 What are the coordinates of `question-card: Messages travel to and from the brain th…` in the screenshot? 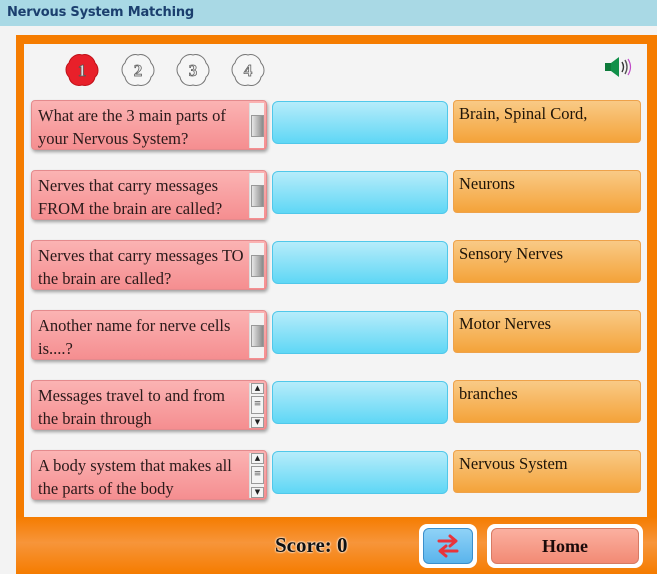 It's located at (149, 405).